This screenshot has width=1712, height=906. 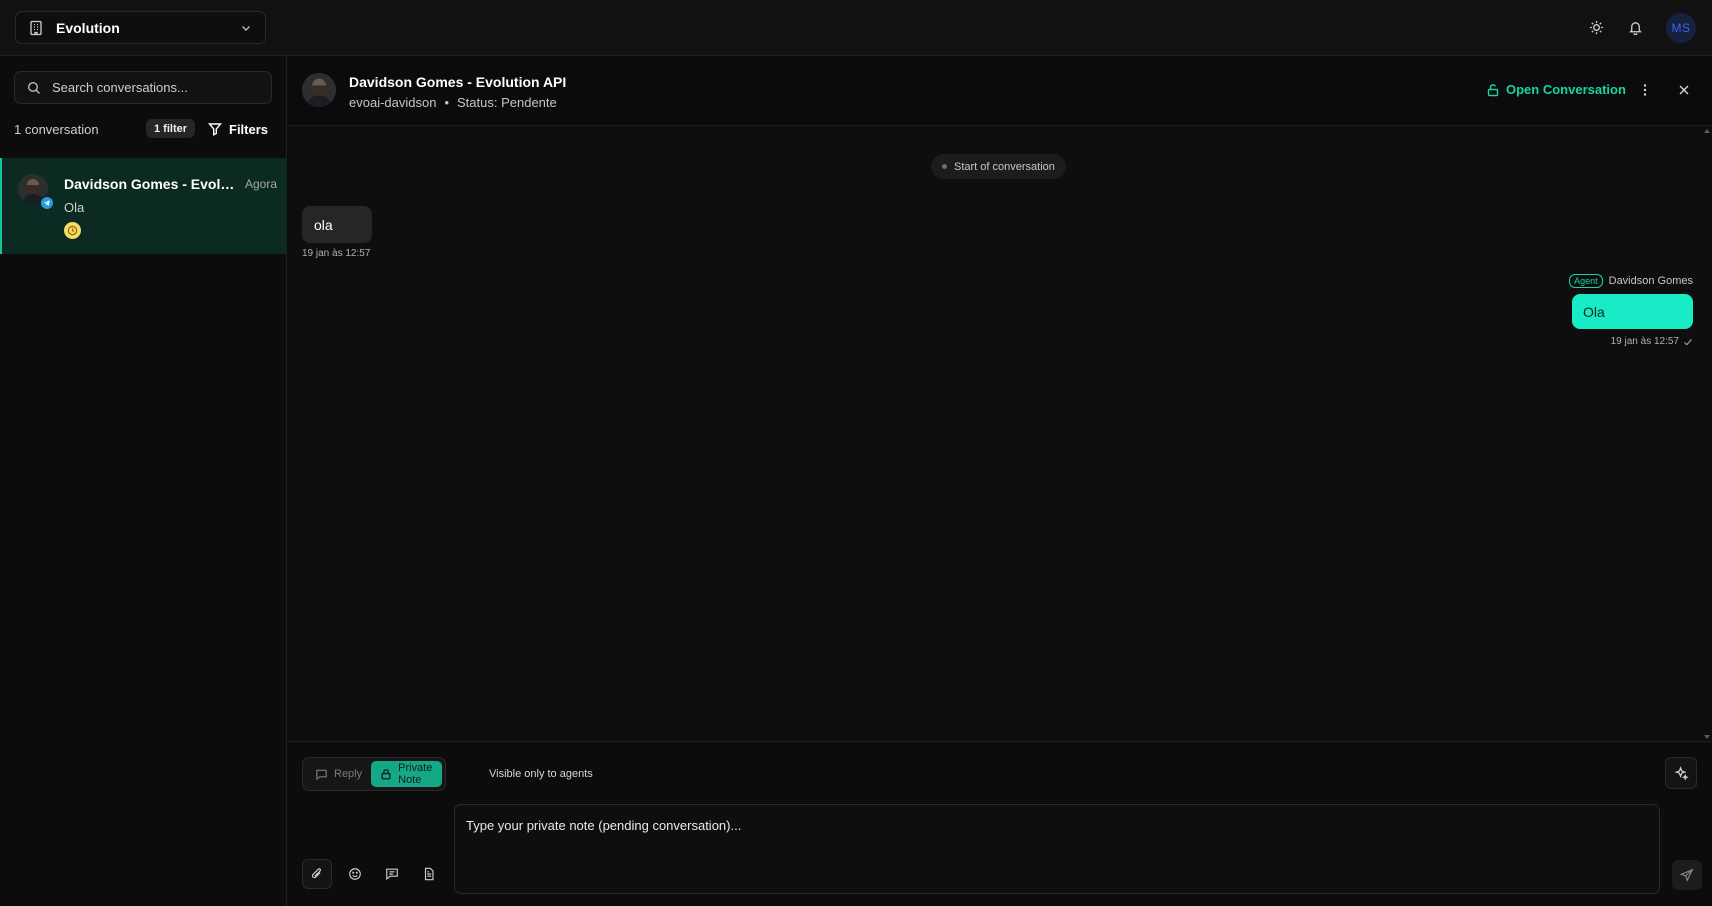 I want to click on scroll-down-arrow, so click(x=1707, y=737).